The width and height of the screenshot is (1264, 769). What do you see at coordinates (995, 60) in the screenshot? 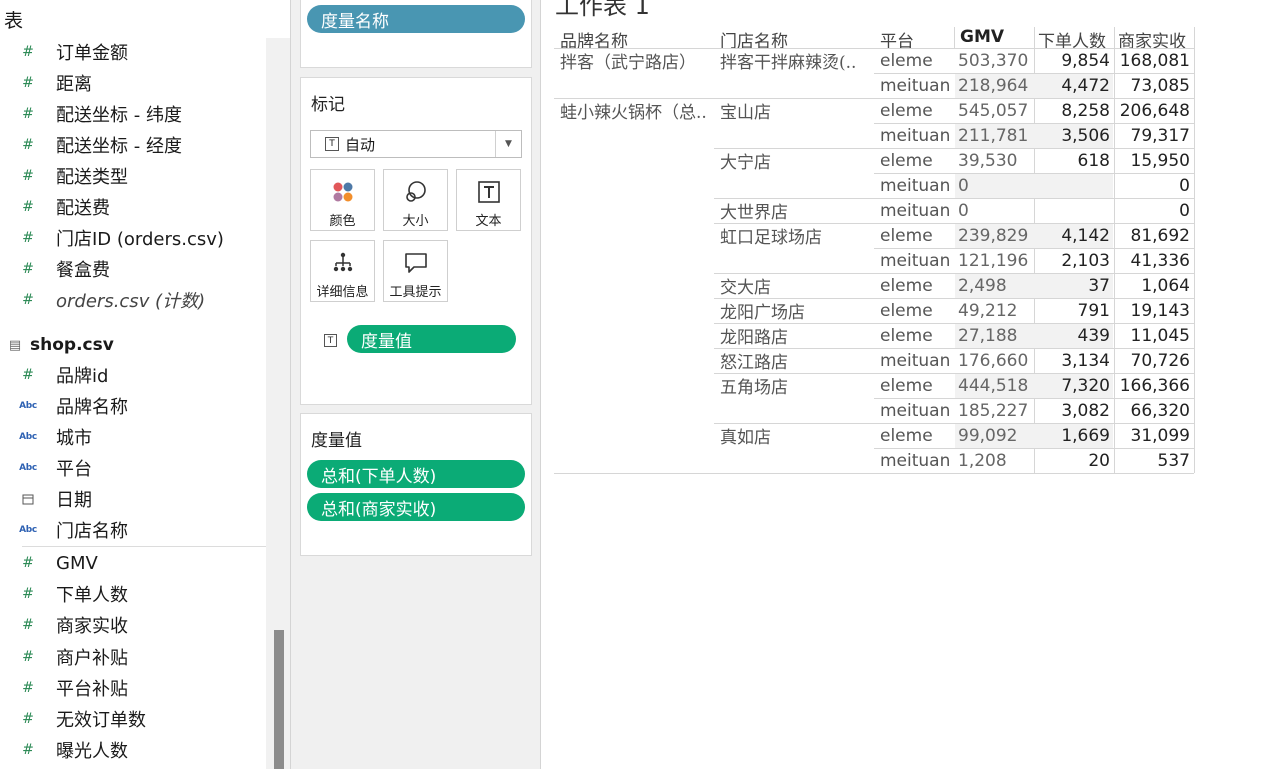
I see `gmv-value-cell: 503,370` at bounding box center [995, 60].